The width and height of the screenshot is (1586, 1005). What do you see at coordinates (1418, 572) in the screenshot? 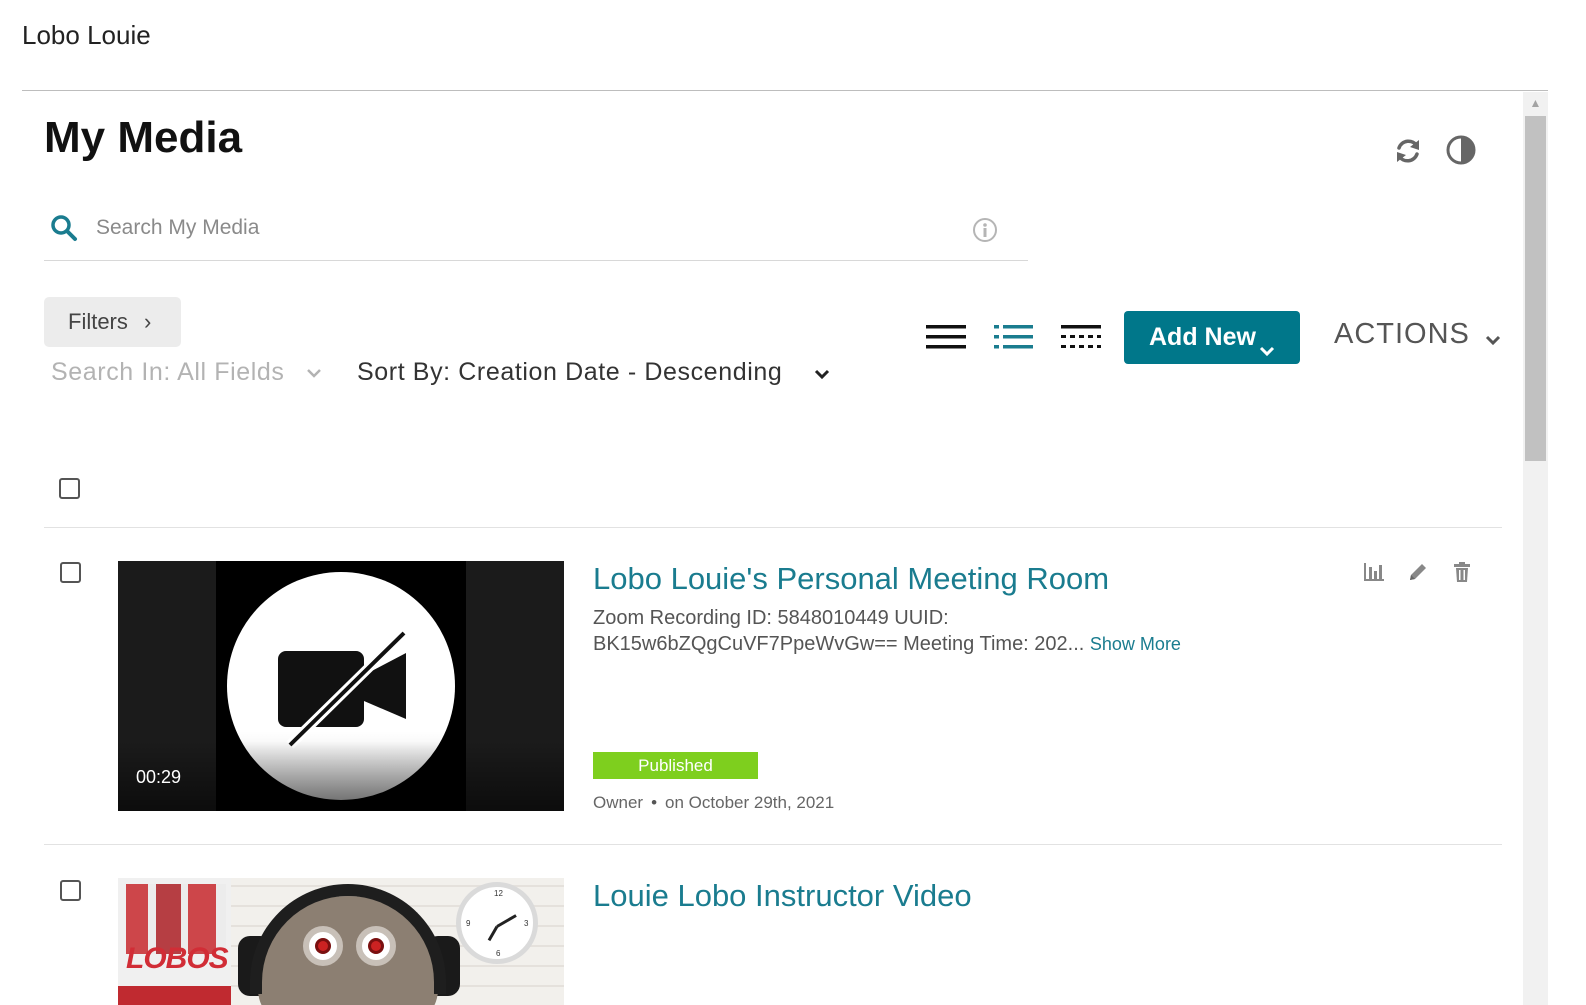
I see `edit-icon` at bounding box center [1418, 572].